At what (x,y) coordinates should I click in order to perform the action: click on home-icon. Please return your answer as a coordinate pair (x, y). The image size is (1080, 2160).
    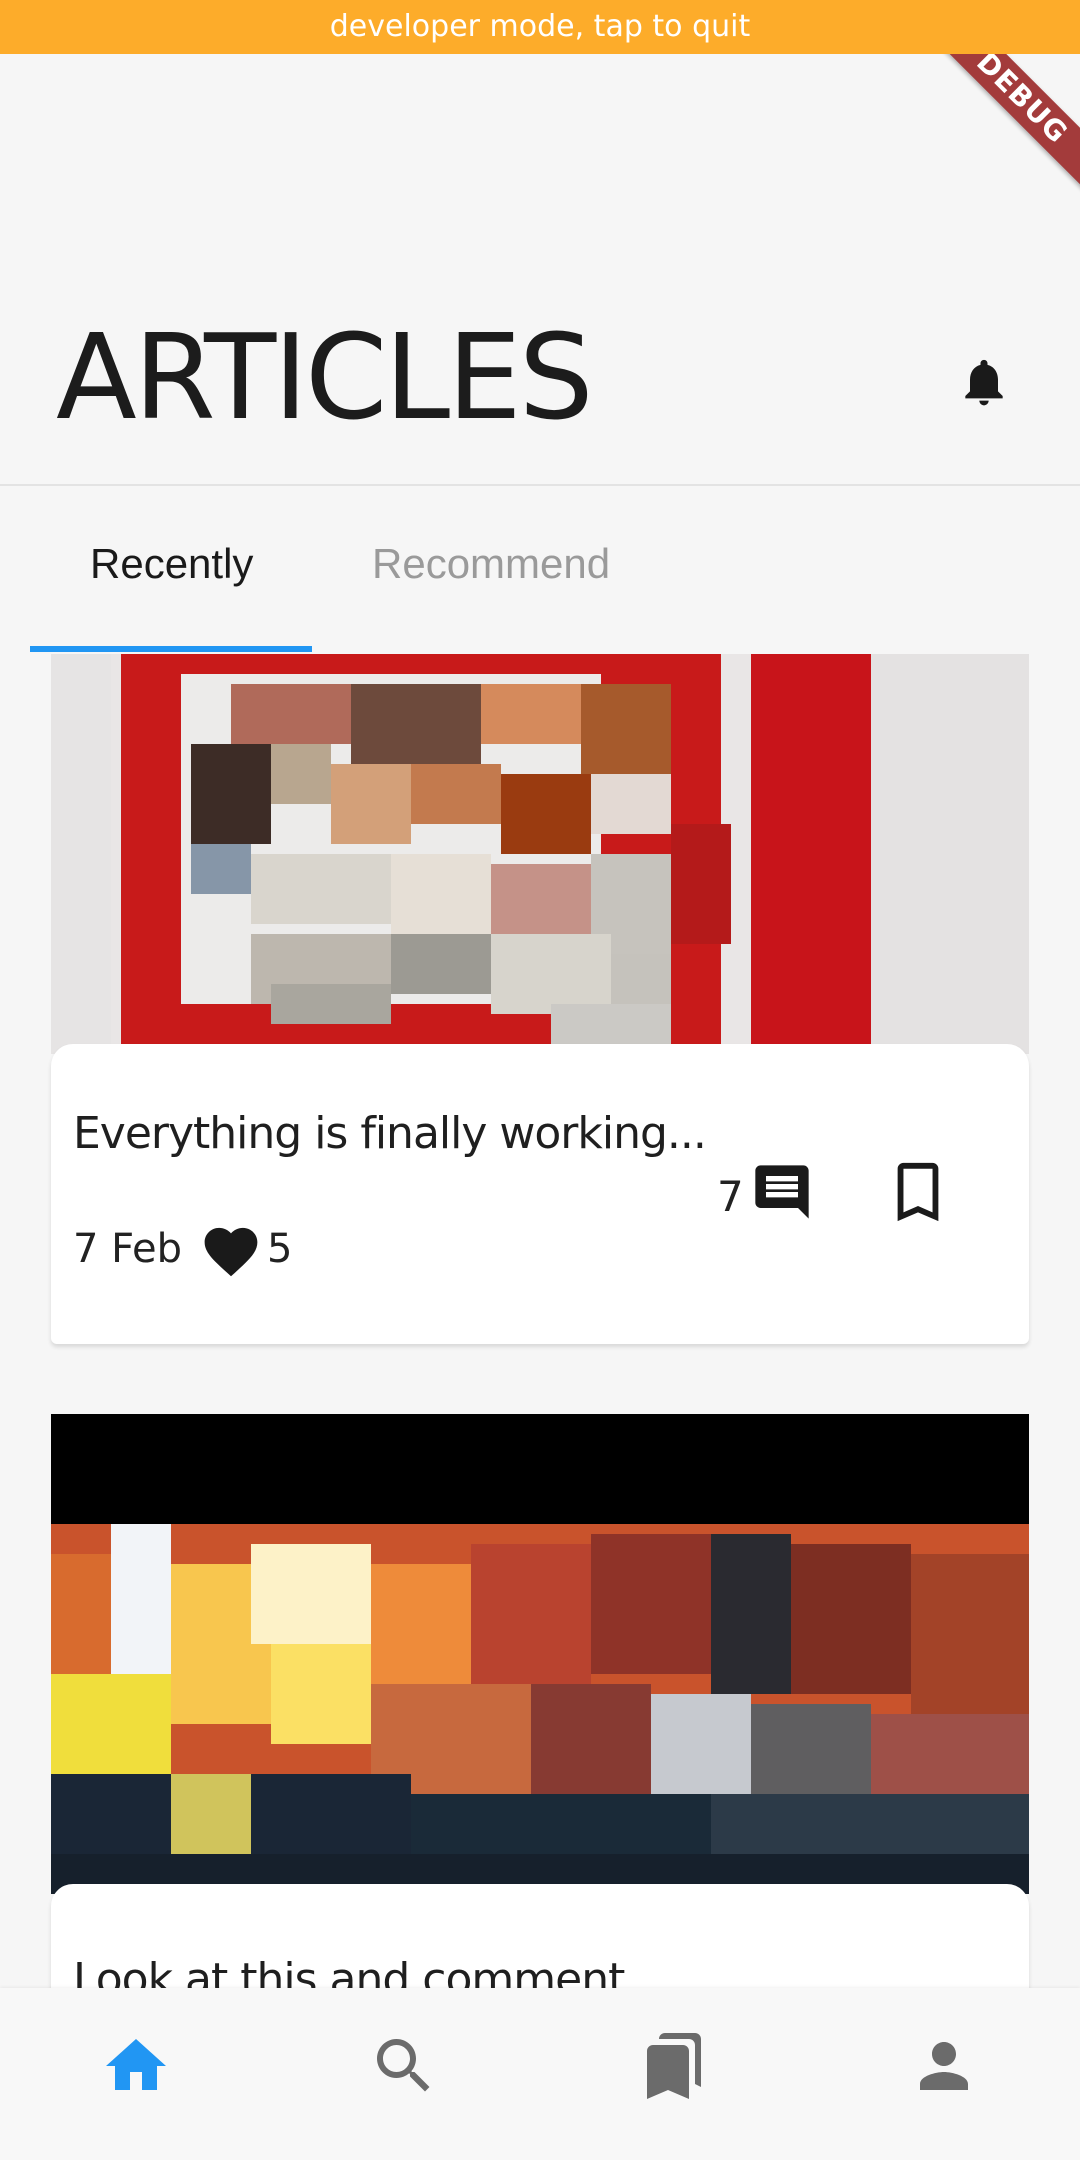
    Looking at the image, I should click on (136, 2066).